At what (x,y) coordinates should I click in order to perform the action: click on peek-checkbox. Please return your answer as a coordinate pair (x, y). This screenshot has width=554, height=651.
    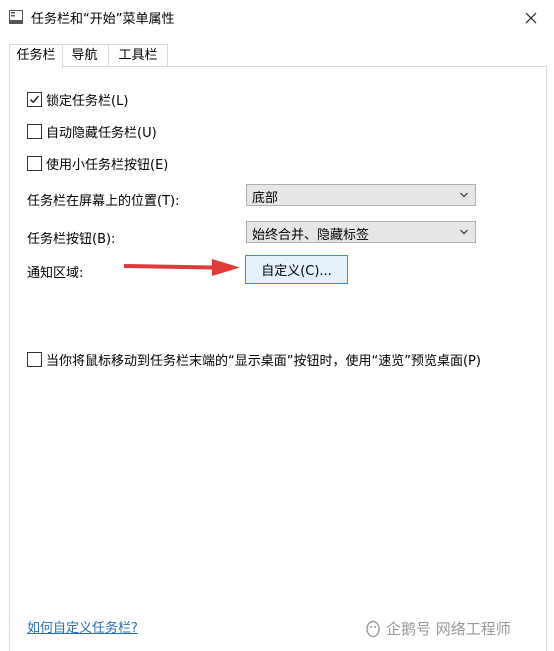
    Looking at the image, I should click on (34, 359).